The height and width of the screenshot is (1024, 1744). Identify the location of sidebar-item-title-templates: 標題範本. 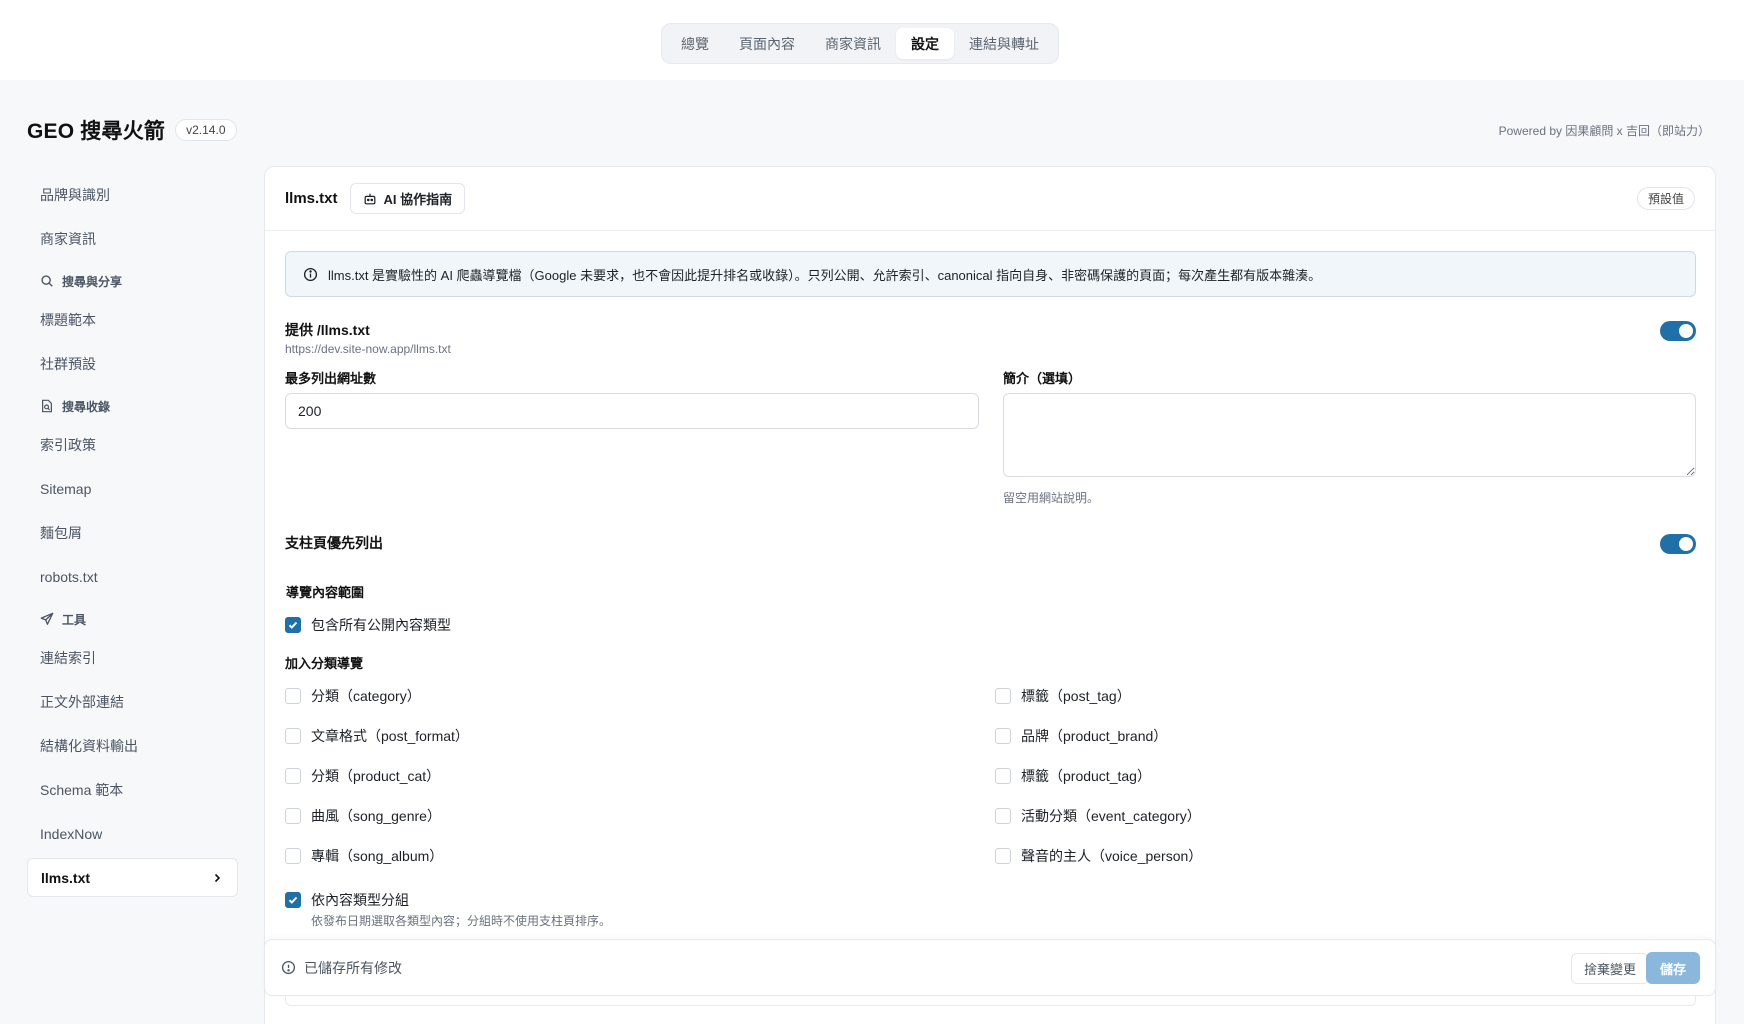
(132, 319).